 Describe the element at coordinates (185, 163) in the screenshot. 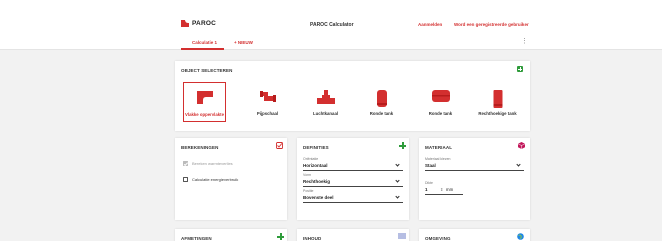

I see `heat-loss-checkbox` at that location.